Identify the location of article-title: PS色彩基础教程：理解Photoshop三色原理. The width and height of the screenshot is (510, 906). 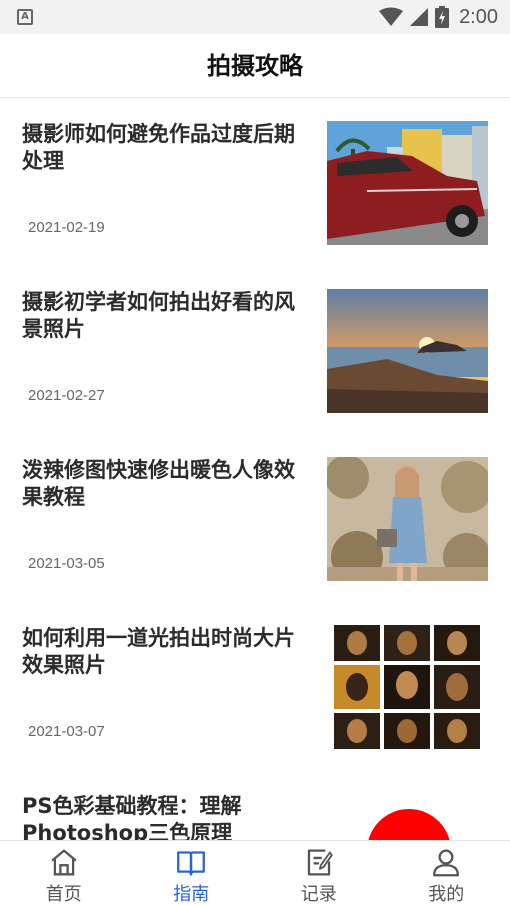
(132, 817).